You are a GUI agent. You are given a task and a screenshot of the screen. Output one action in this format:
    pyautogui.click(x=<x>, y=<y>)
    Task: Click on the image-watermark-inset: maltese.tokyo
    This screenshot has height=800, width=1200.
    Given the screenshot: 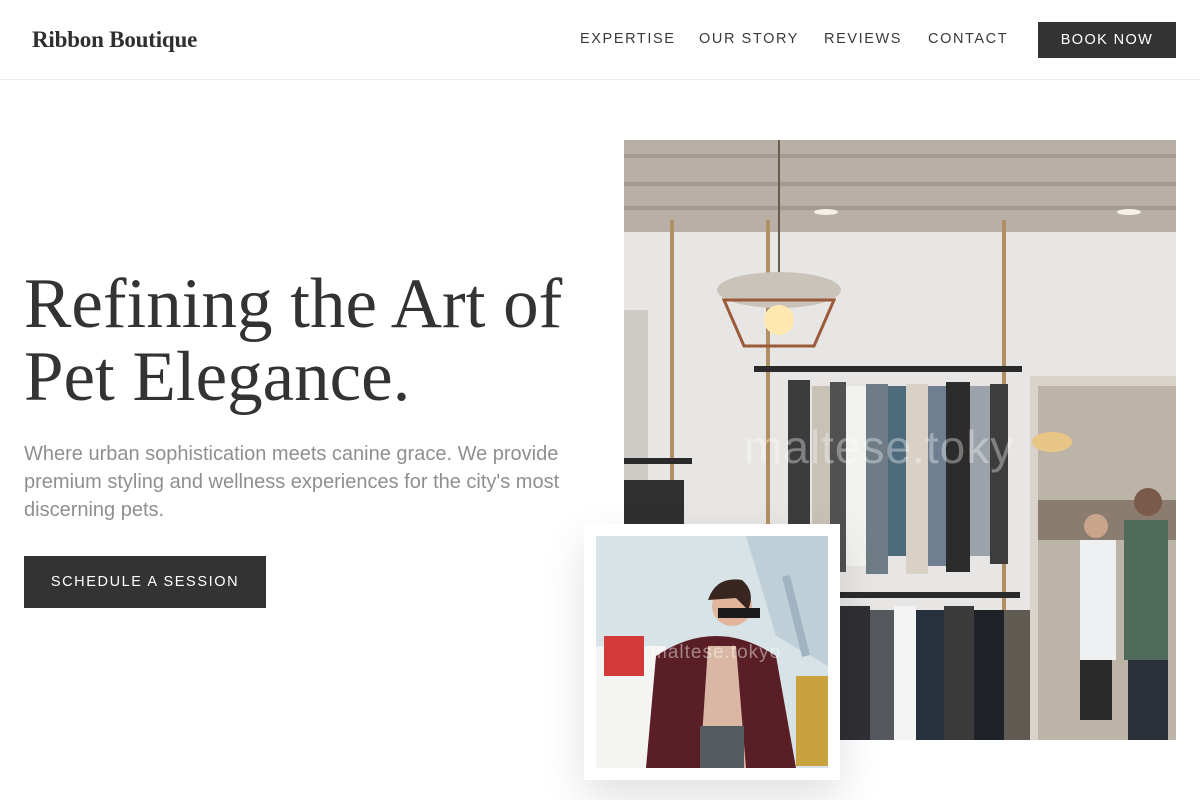 What is the action you would take?
    pyautogui.click(x=716, y=652)
    